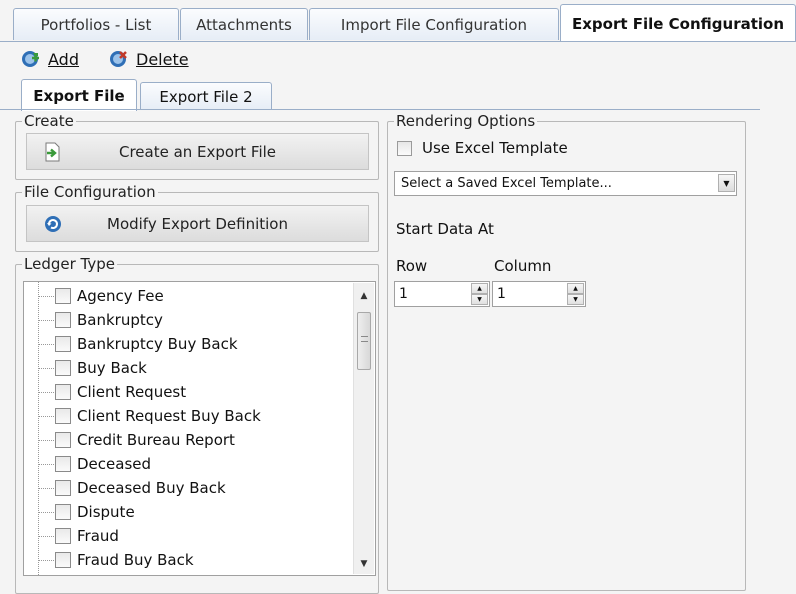 The width and height of the screenshot is (796, 594). Describe the element at coordinates (364, 341) in the screenshot. I see `scroll-thumb` at that location.